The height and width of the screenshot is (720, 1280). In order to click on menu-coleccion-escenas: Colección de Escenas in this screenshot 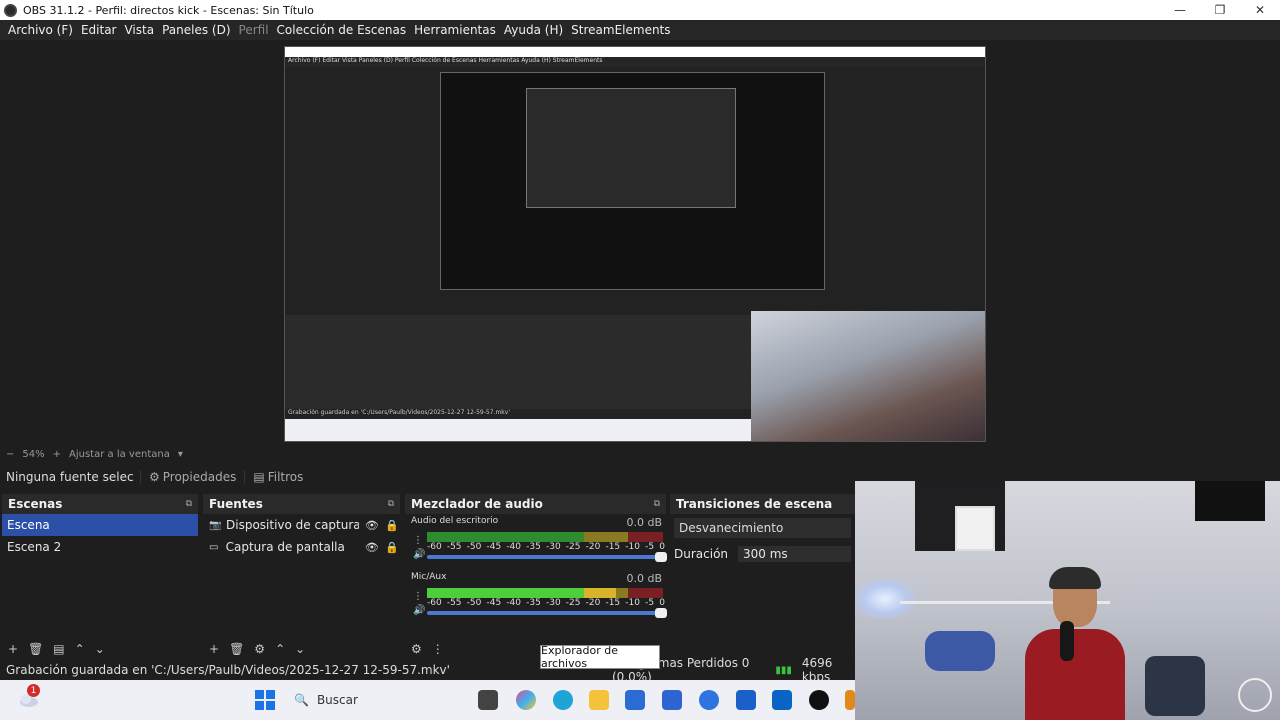, I will do `click(342, 30)`.